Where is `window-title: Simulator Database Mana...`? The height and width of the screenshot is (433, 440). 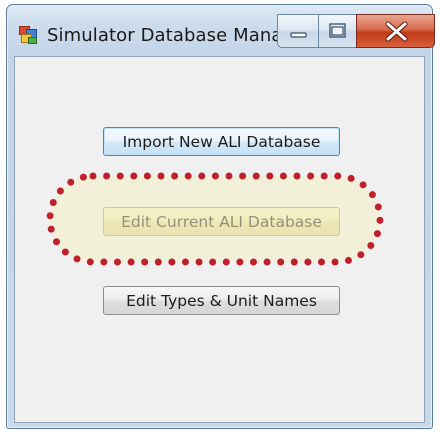 window-title: Simulator Database Mana... is located at coordinates (173, 35).